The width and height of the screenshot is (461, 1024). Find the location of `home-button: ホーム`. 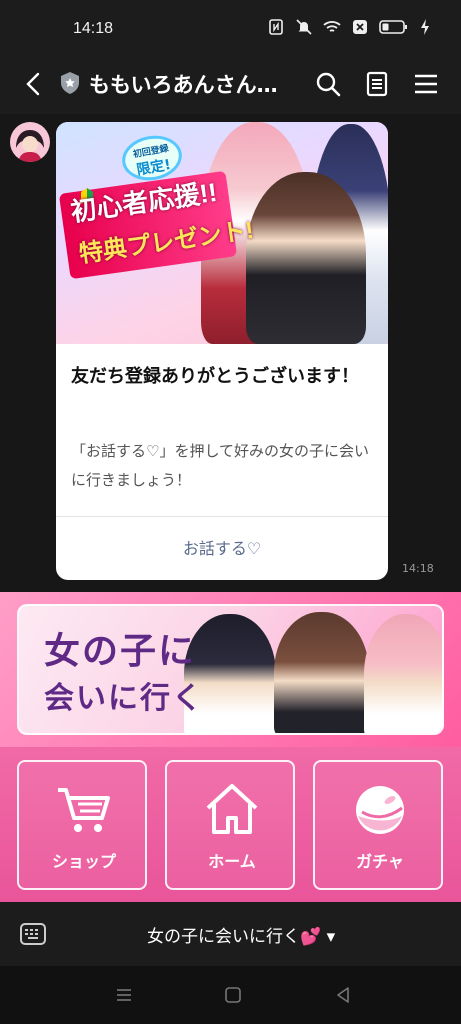

home-button: ホーム is located at coordinates (230, 825).